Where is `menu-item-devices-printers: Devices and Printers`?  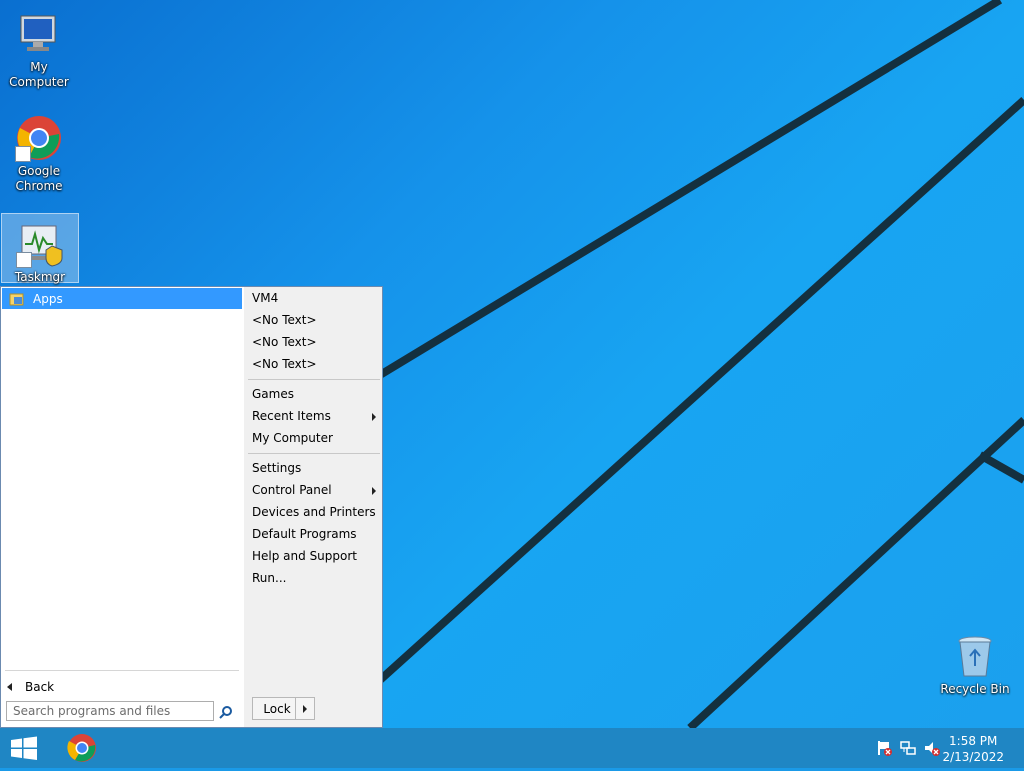
menu-item-devices-printers: Devices and Printers is located at coordinates (316, 512).